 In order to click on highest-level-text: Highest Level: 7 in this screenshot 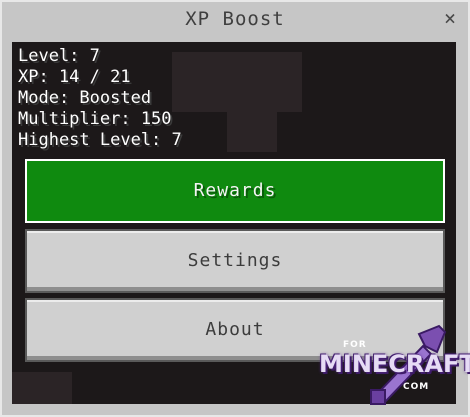, I will do `click(100, 140)`.